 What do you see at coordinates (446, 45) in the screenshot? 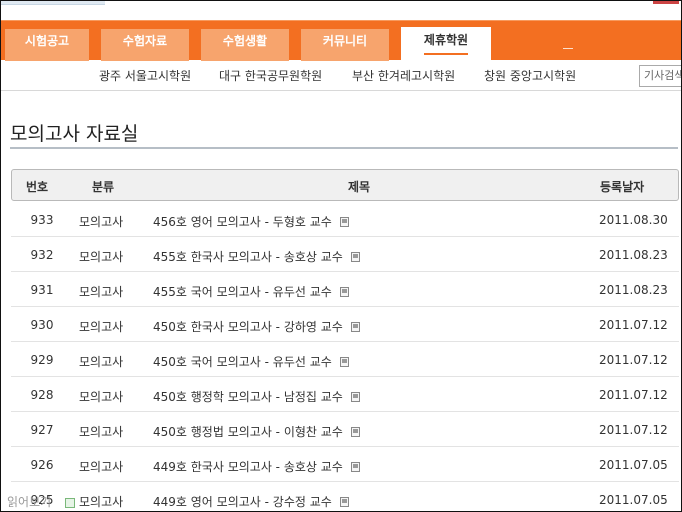
I see `tab-partner-academy: 제휴학원` at bounding box center [446, 45].